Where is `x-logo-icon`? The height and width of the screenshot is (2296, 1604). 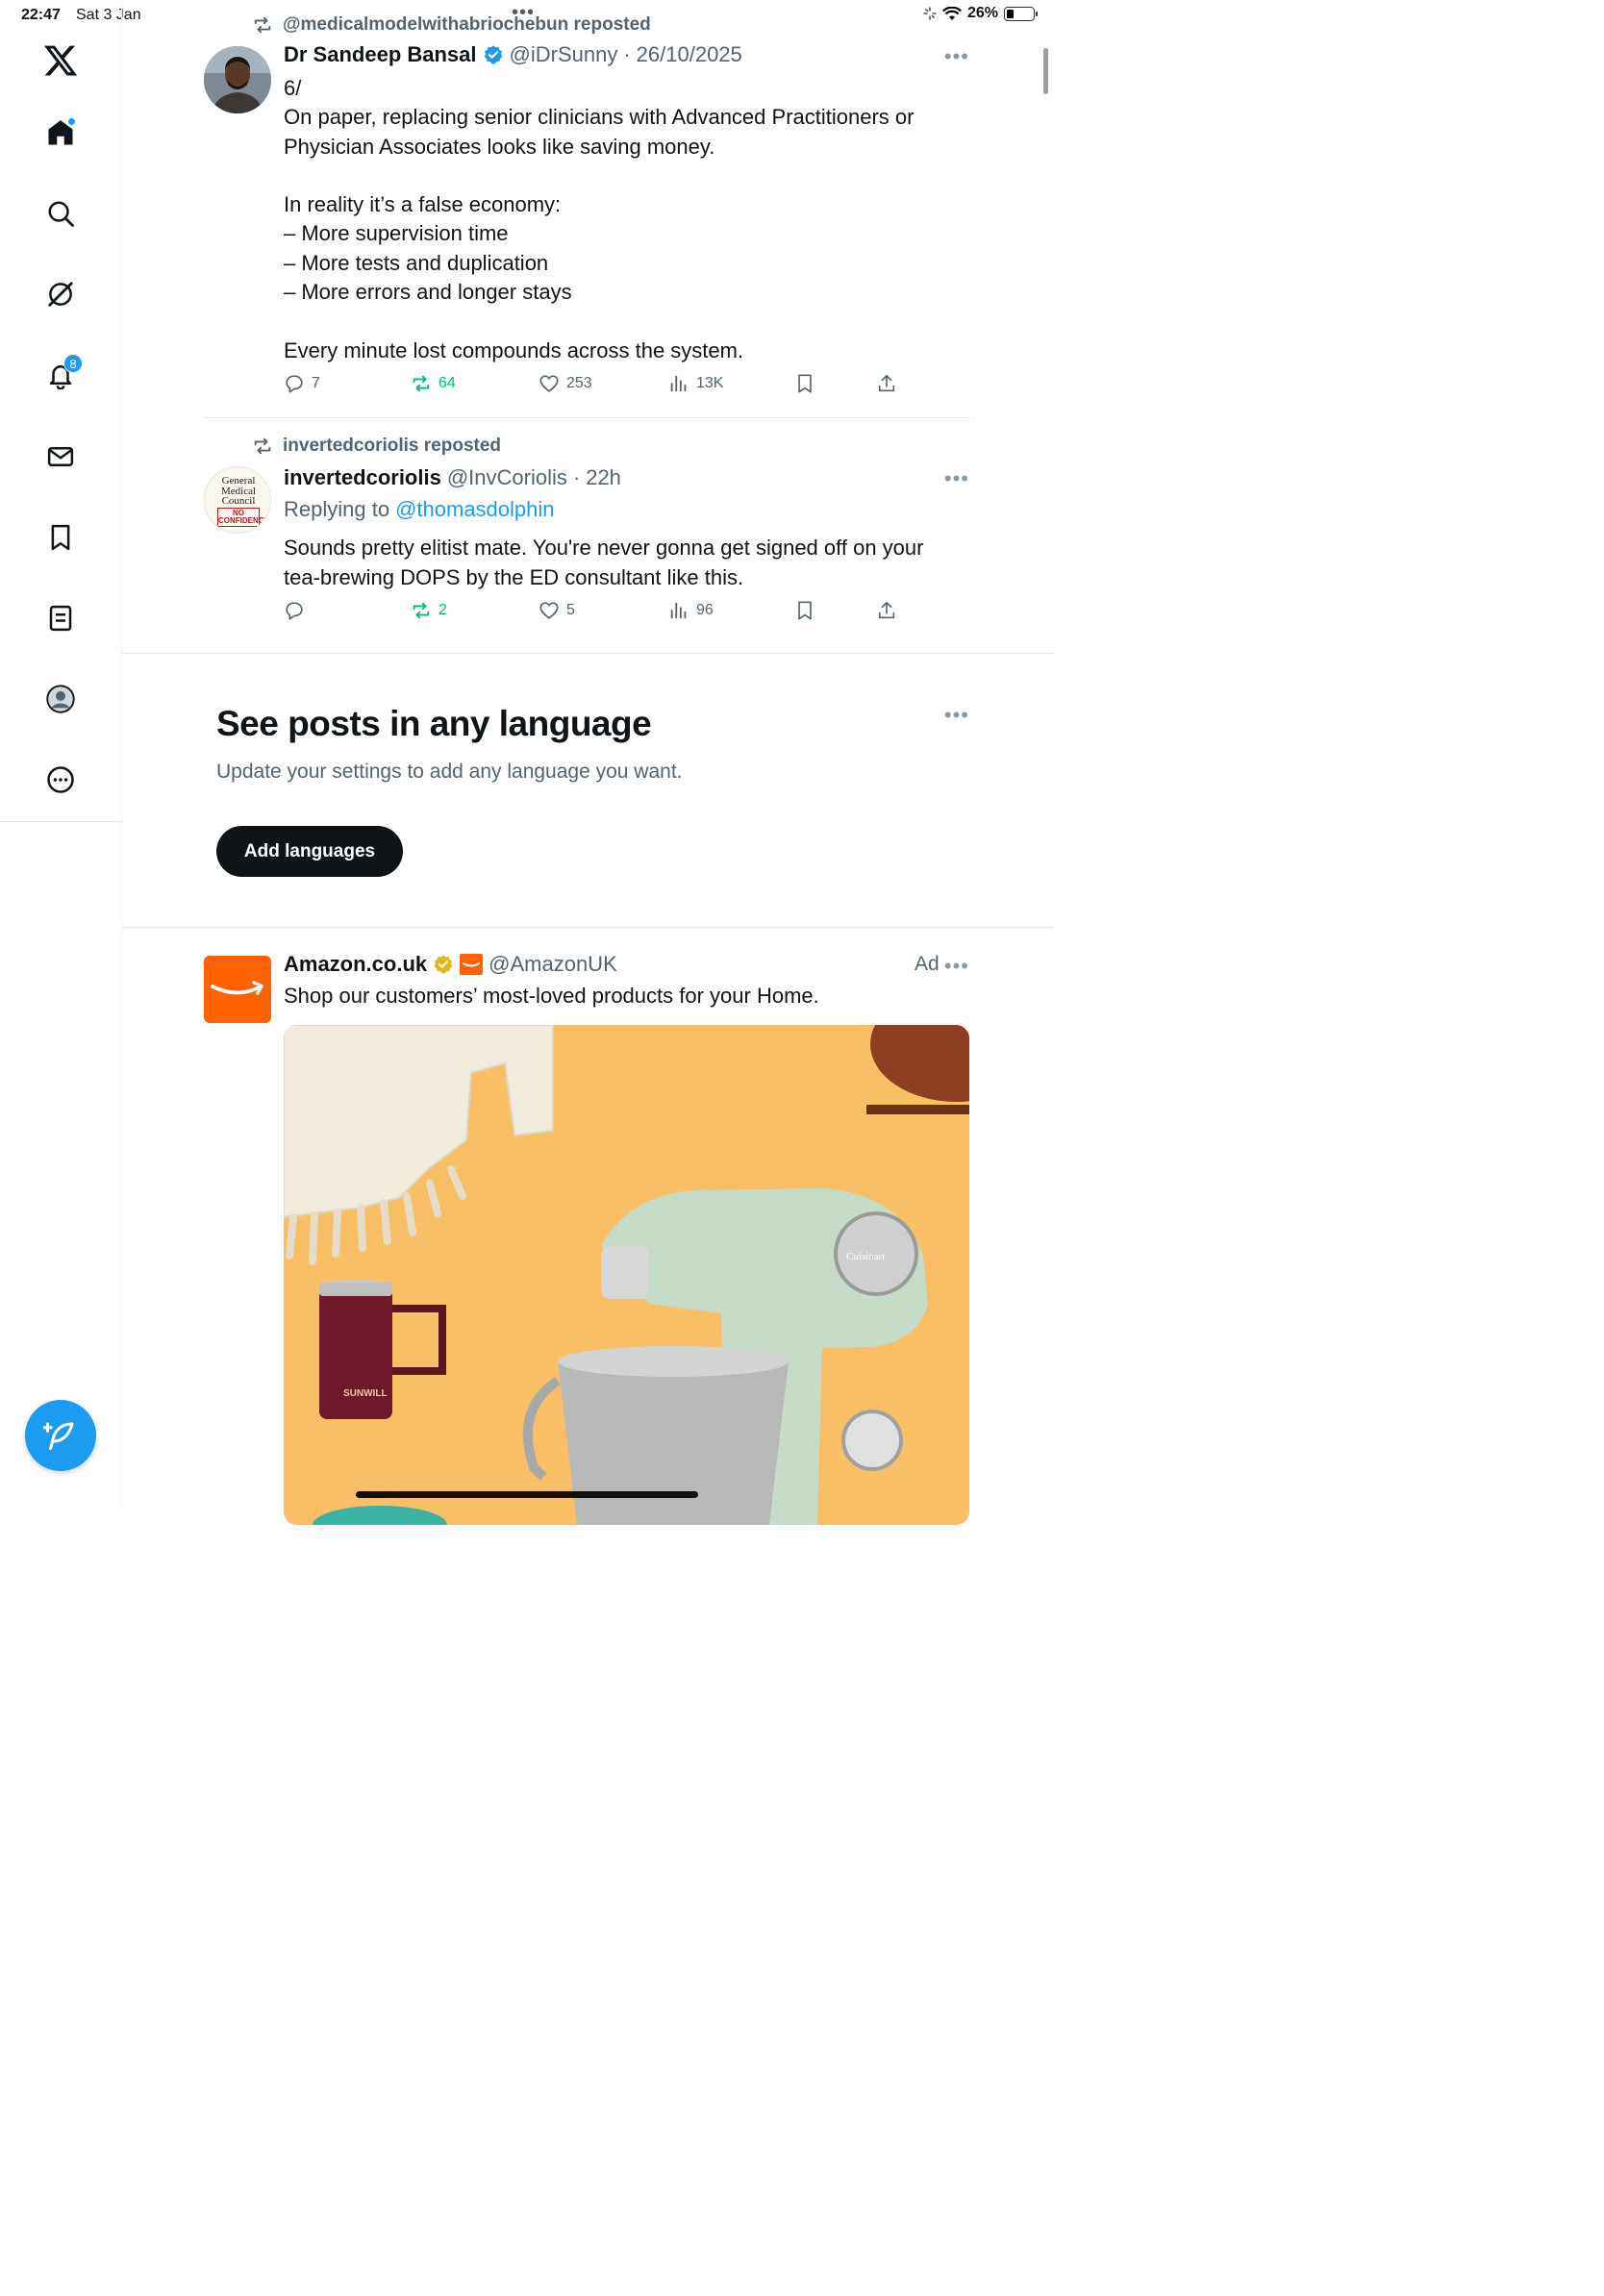
x-logo-icon is located at coordinates (60, 60).